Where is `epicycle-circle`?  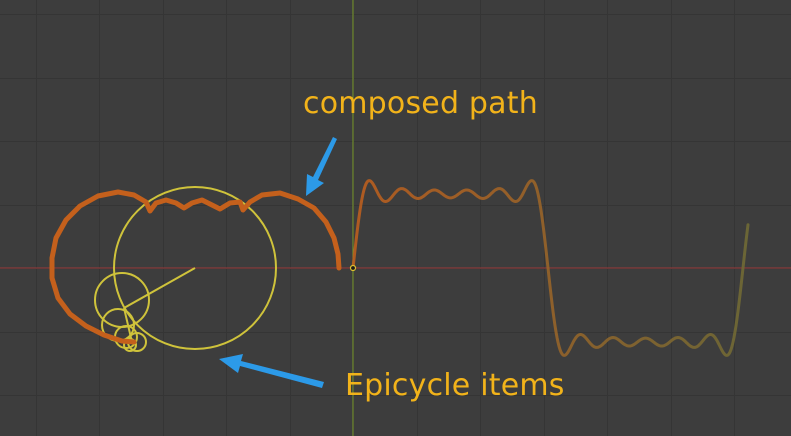 epicycle-circle is located at coordinates (126, 337).